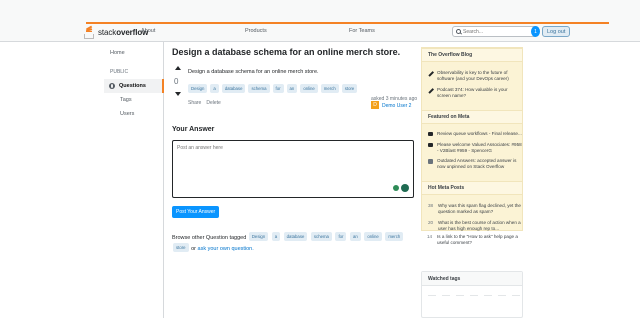 The width and height of the screenshot is (640, 318). I want to click on nav-for-teams: For Teams, so click(362, 31).